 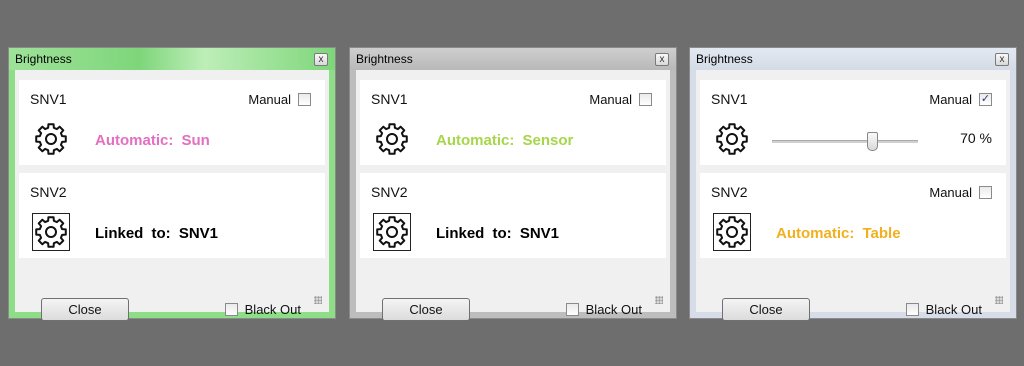 What do you see at coordinates (976, 138) in the screenshot?
I see `brightness-percent: 70 %` at bounding box center [976, 138].